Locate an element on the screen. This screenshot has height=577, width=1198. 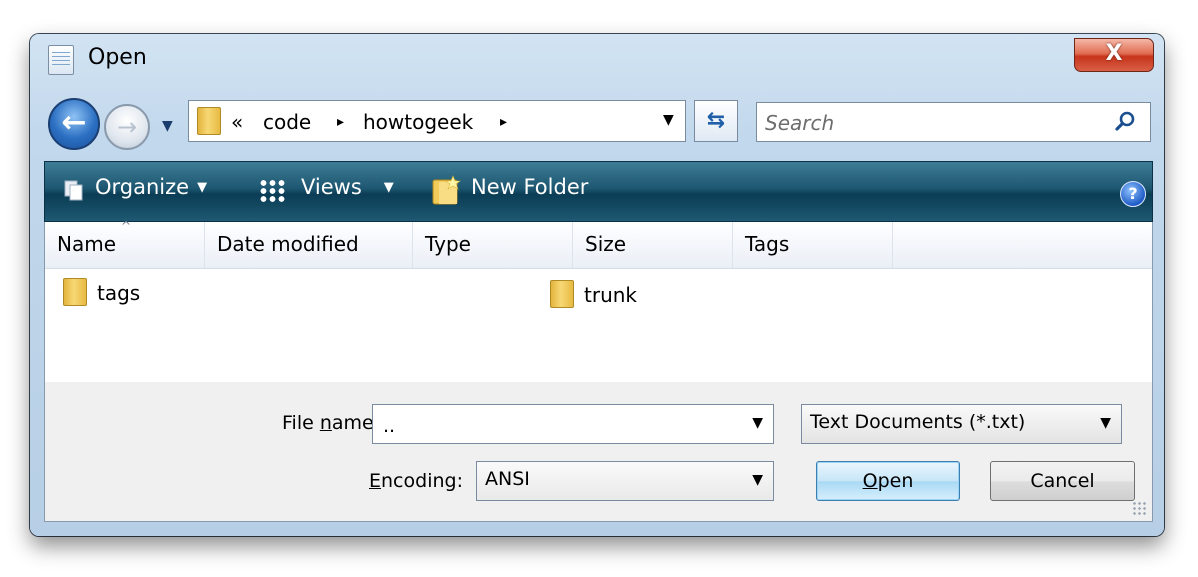
file-name-dropdown-icon: ▼ is located at coordinates (757, 423).